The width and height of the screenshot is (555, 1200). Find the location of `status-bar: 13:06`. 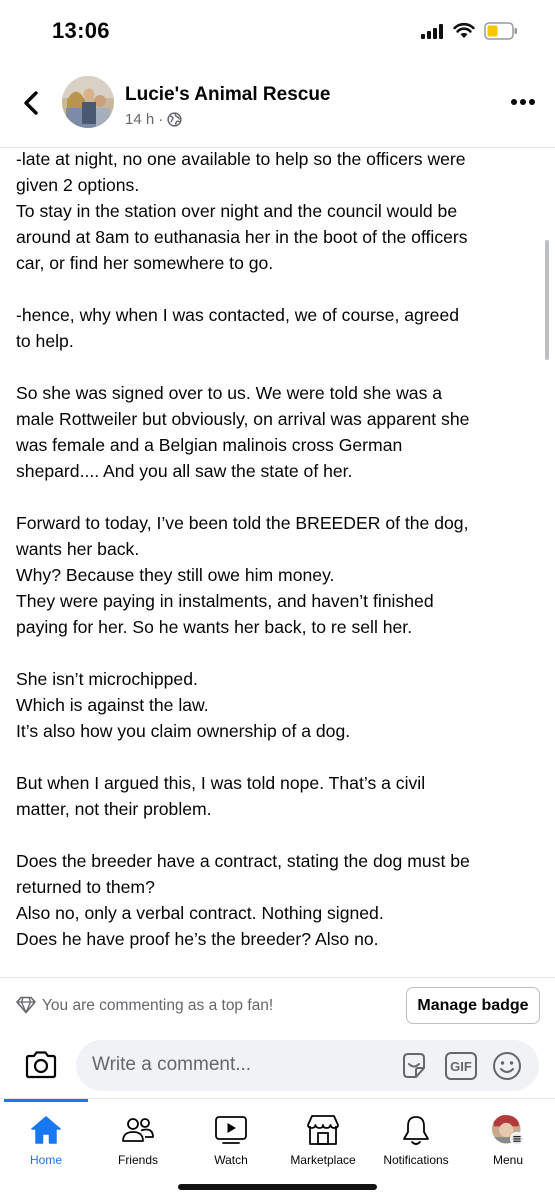

status-bar: 13:06 is located at coordinates (277, 31).